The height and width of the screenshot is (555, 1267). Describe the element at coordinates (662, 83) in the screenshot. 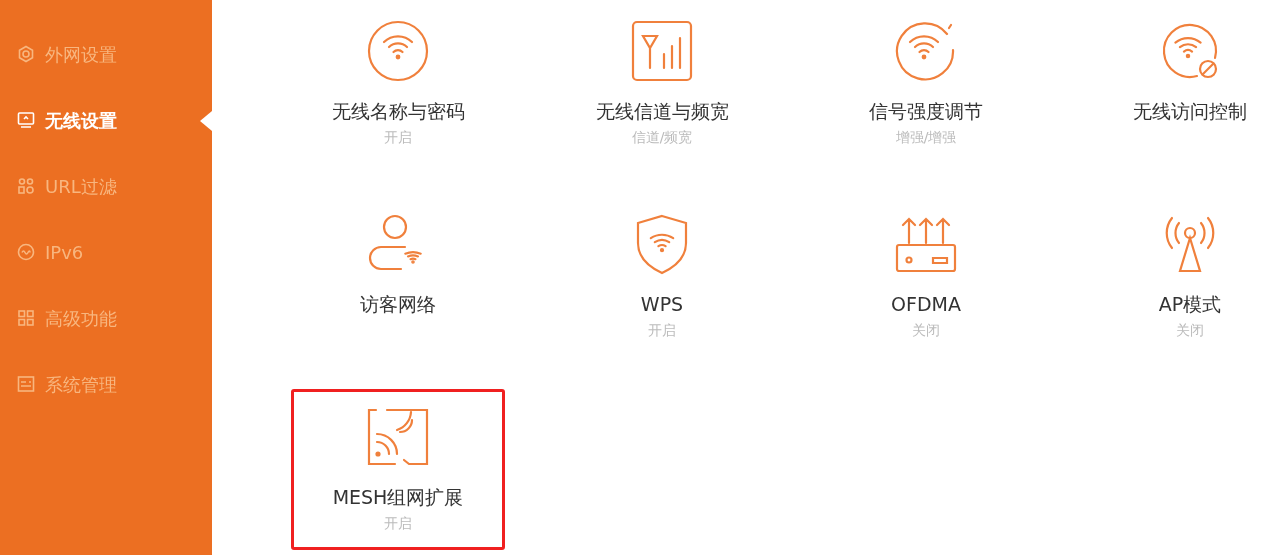

I see `feature-card: 无线信道与频宽 信道/频宽` at that location.